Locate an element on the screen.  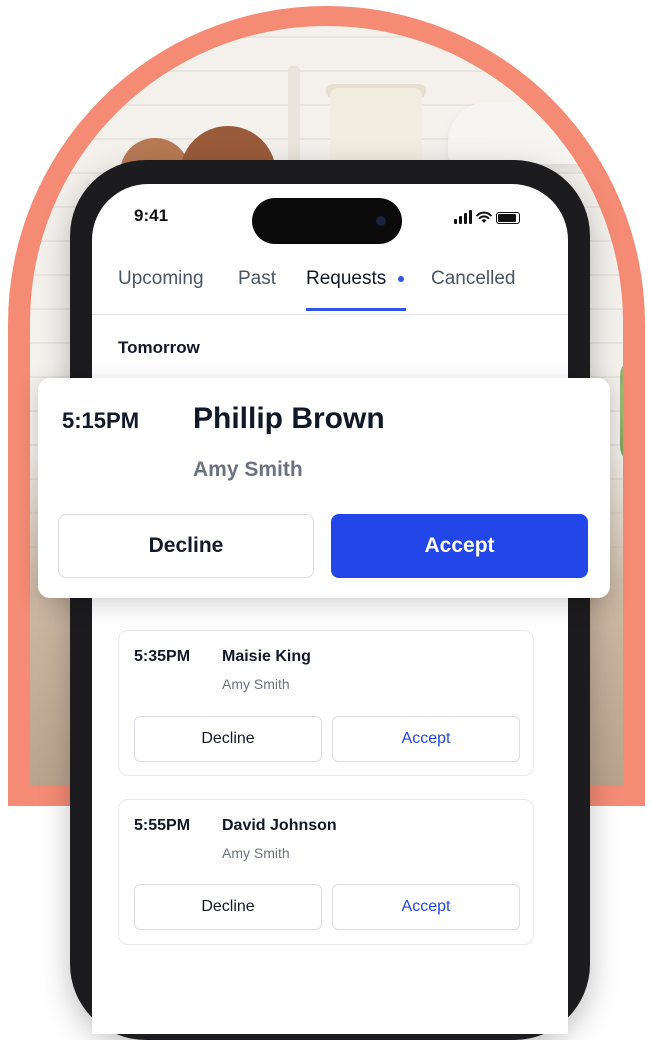
request-client-name: David Johnson is located at coordinates (279, 825).